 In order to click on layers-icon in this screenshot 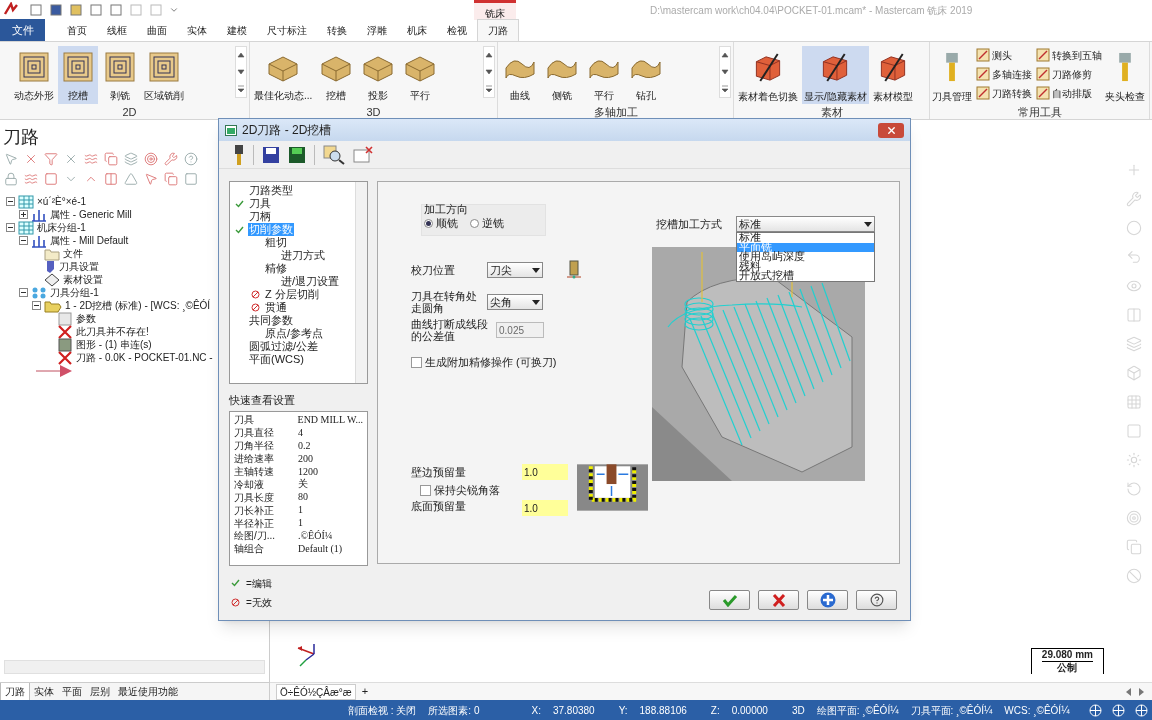, I will do `click(1134, 344)`.